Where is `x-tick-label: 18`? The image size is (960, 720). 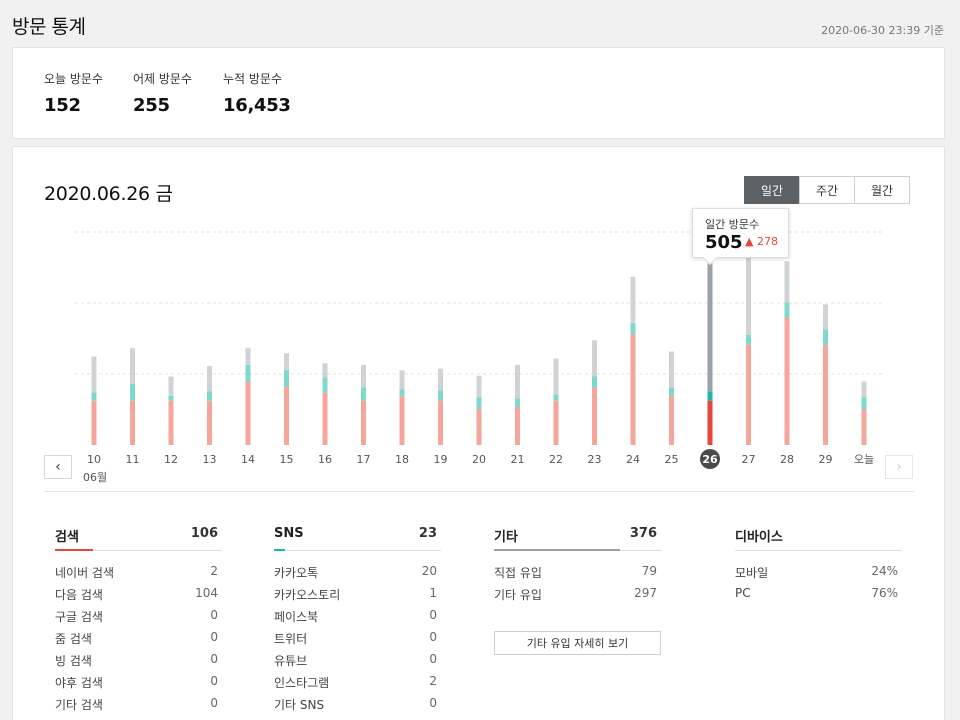 x-tick-label: 18 is located at coordinates (402, 459).